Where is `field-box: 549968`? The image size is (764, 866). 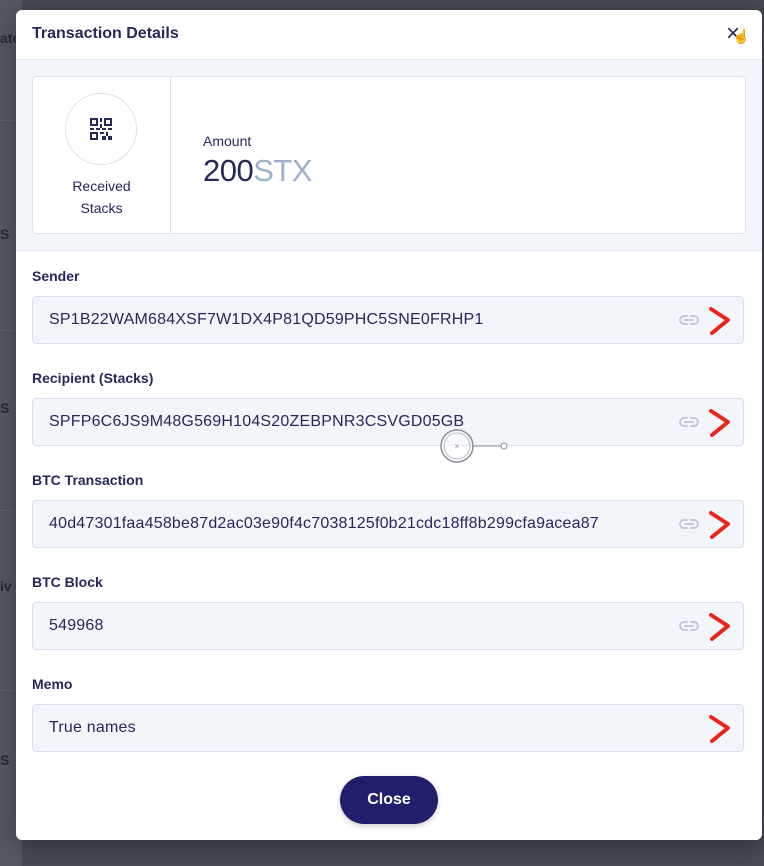
field-box: 549968 is located at coordinates (388, 626).